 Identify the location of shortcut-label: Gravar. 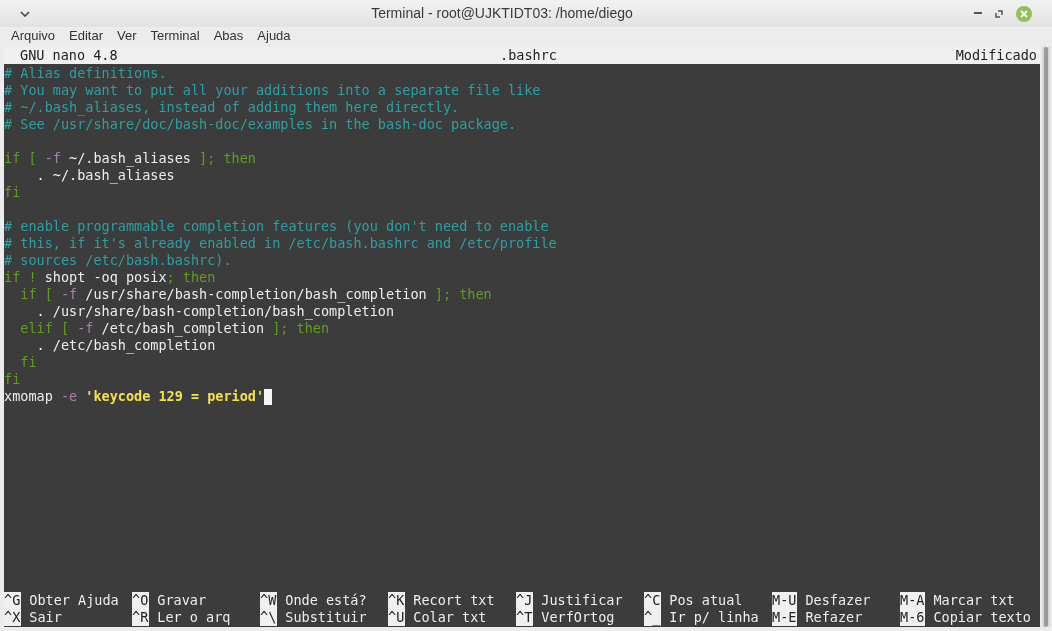
(182, 600).